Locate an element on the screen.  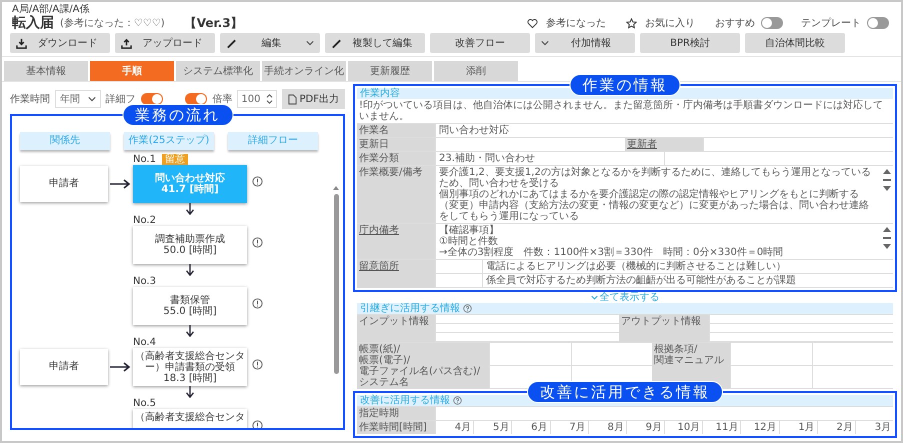
toolbar-button: 付加情報 is located at coordinates (585, 43).